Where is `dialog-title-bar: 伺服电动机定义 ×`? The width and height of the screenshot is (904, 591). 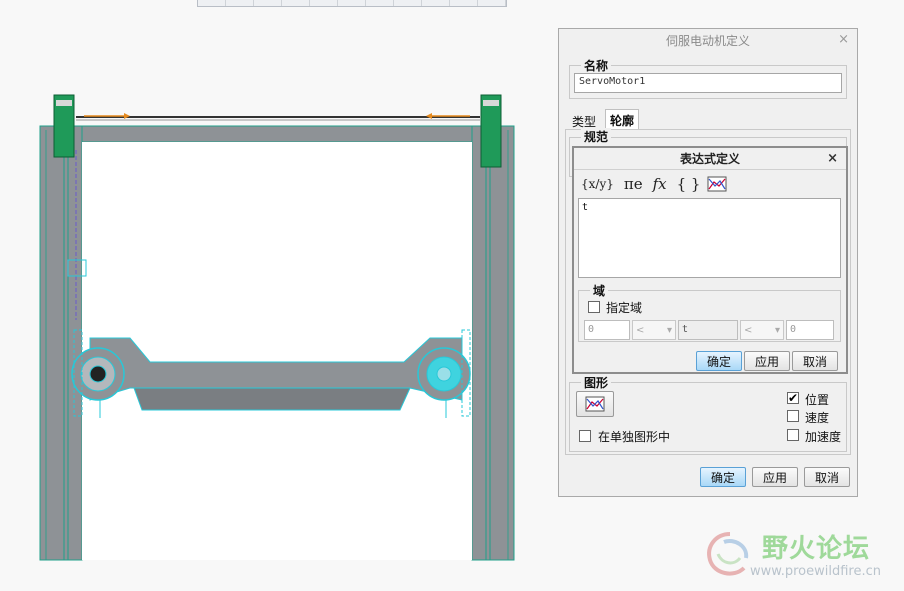 dialog-title-bar: 伺服电动机定义 × is located at coordinates (708, 40).